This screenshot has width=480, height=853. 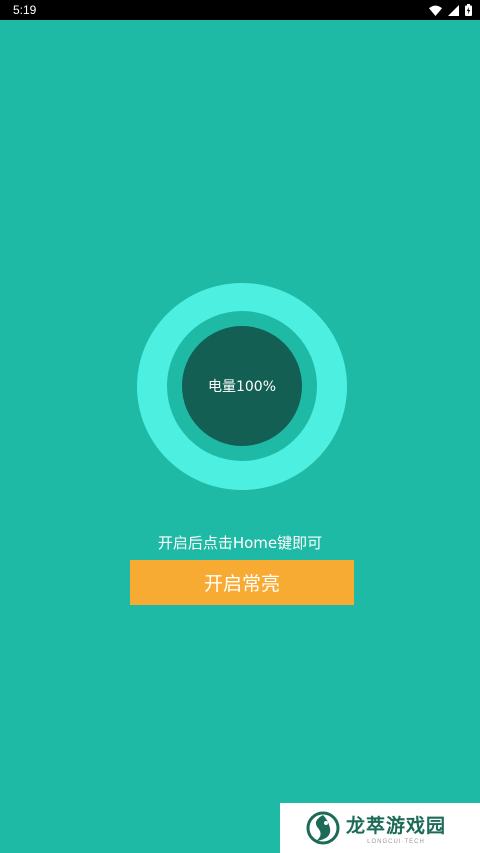 What do you see at coordinates (25, 10) in the screenshot?
I see `status-time: 5:19` at bounding box center [25, 10].